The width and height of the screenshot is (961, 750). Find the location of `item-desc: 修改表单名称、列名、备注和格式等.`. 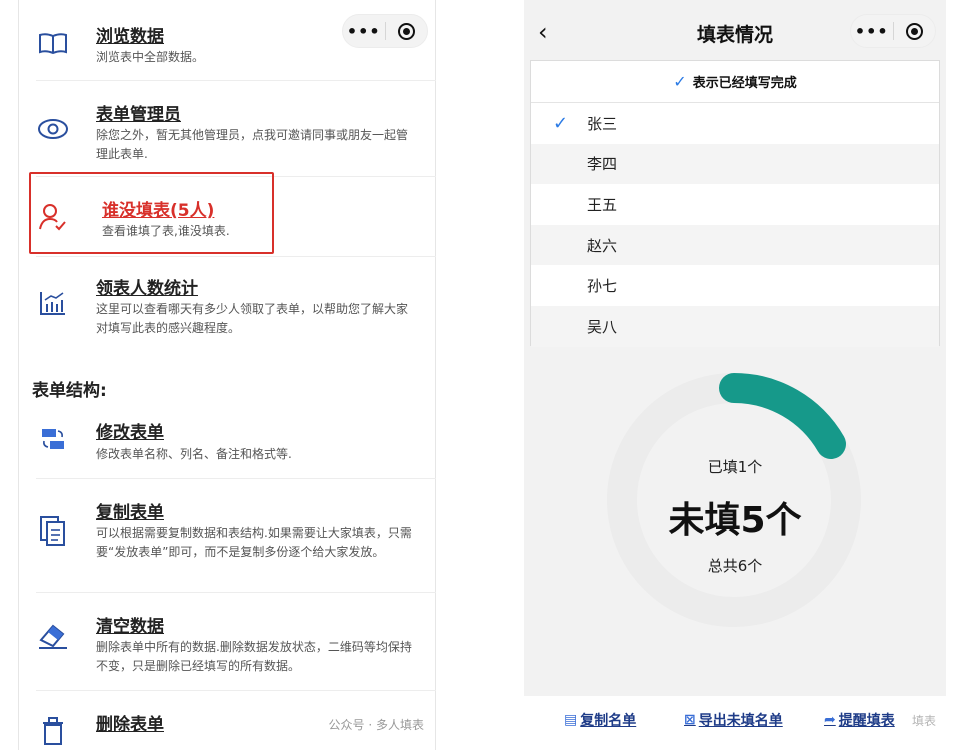

item-desc: 修改表单名称、列名、备注和格式等. is located at coordinates (194, 454).